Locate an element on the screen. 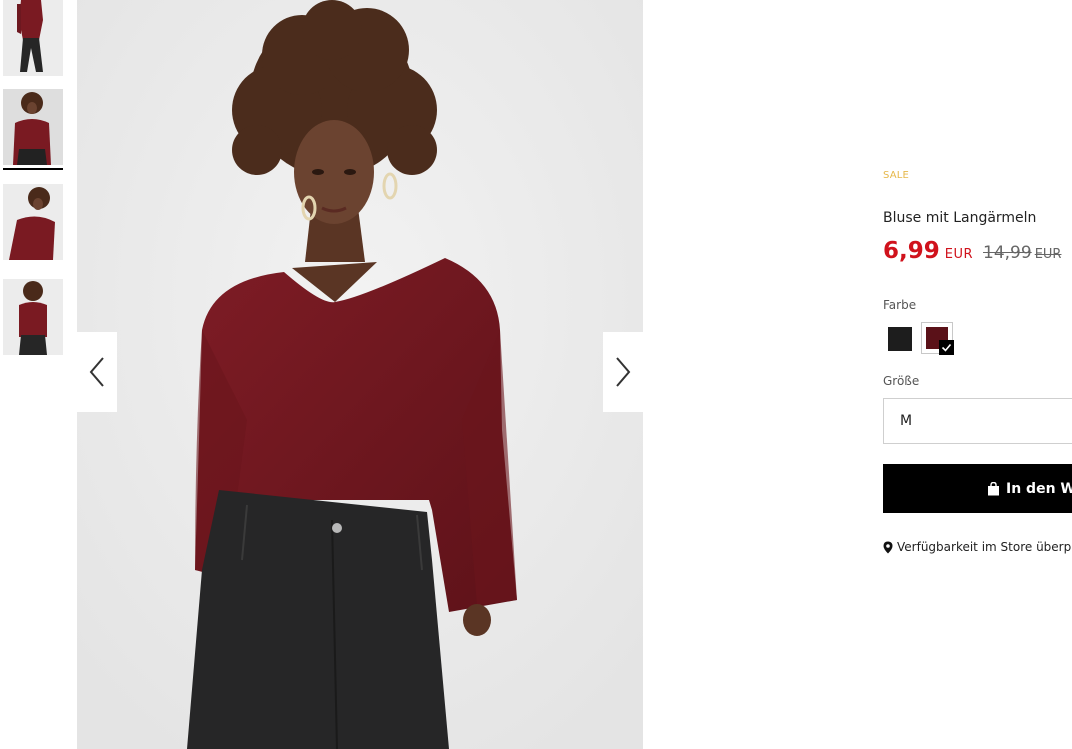 The height and width of the screenshot is (749, 1072). store-availability-link: Verfügbarkeit im Store überprüfen is located at coordinates (977, 547).